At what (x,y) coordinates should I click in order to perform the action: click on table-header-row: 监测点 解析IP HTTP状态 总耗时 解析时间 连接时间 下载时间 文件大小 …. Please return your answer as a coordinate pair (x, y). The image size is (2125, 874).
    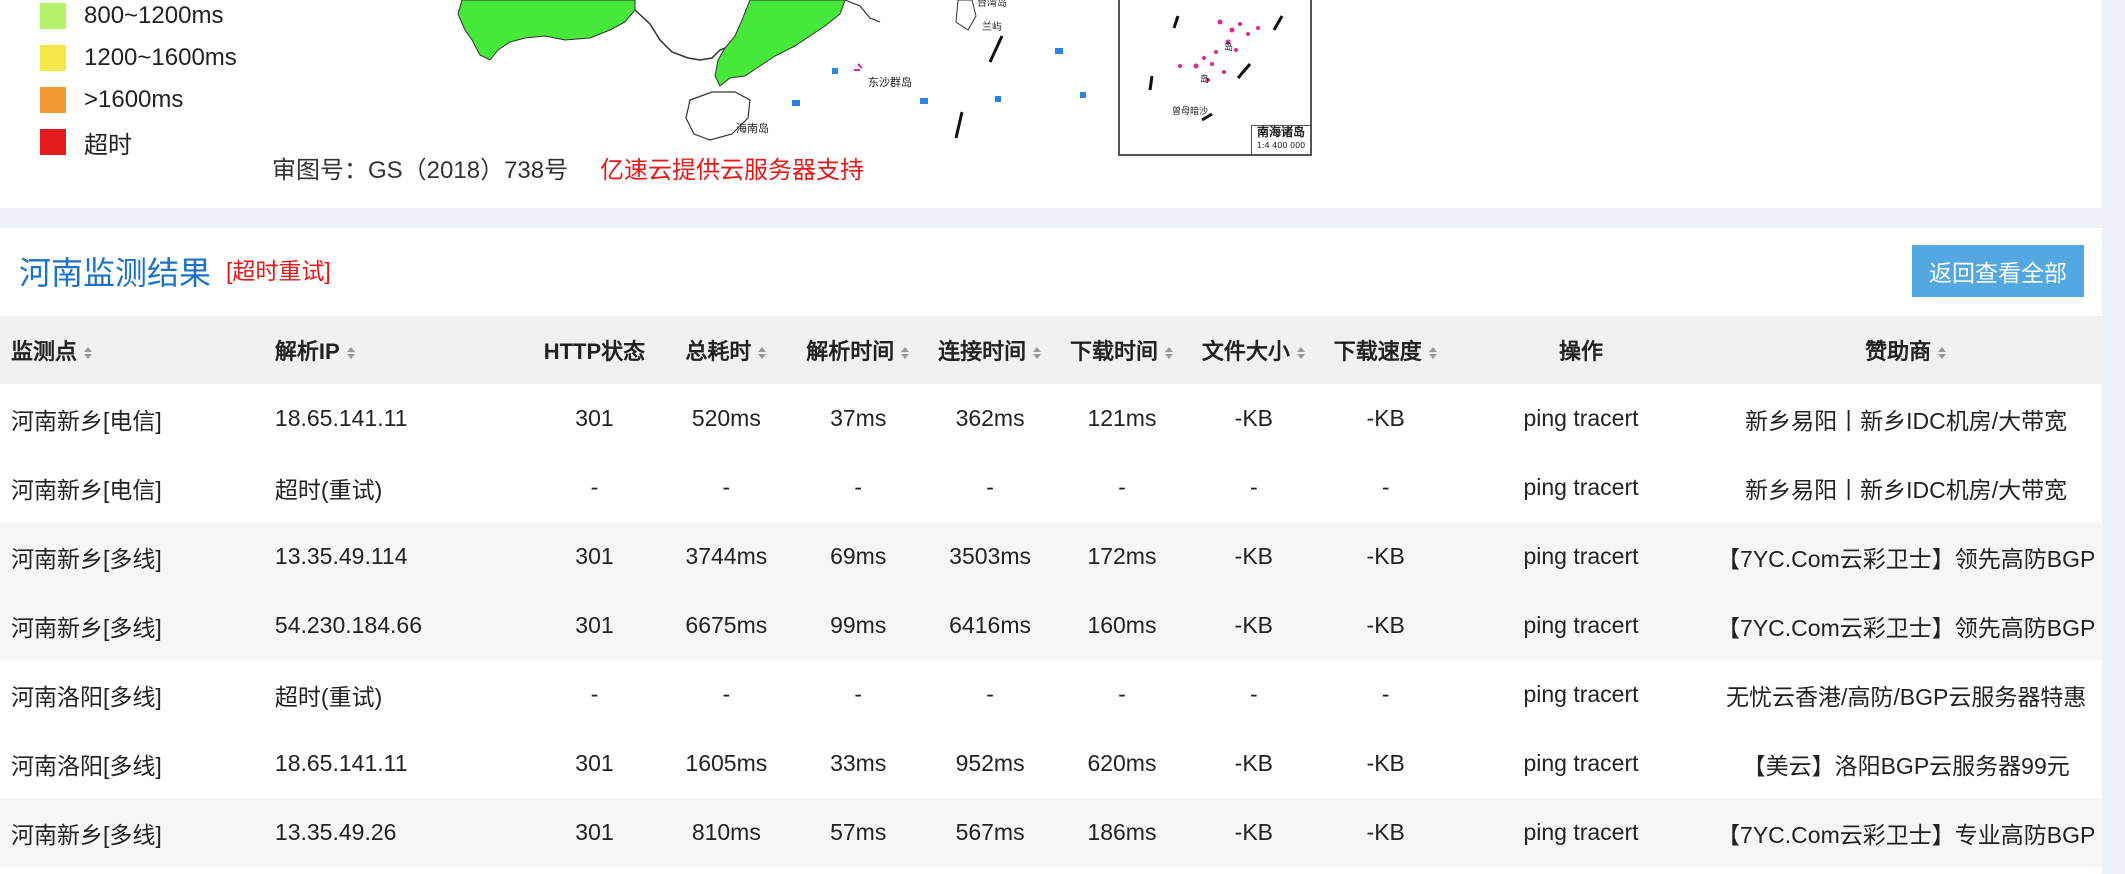
    Looking at the image, I should click on (1051, 350).